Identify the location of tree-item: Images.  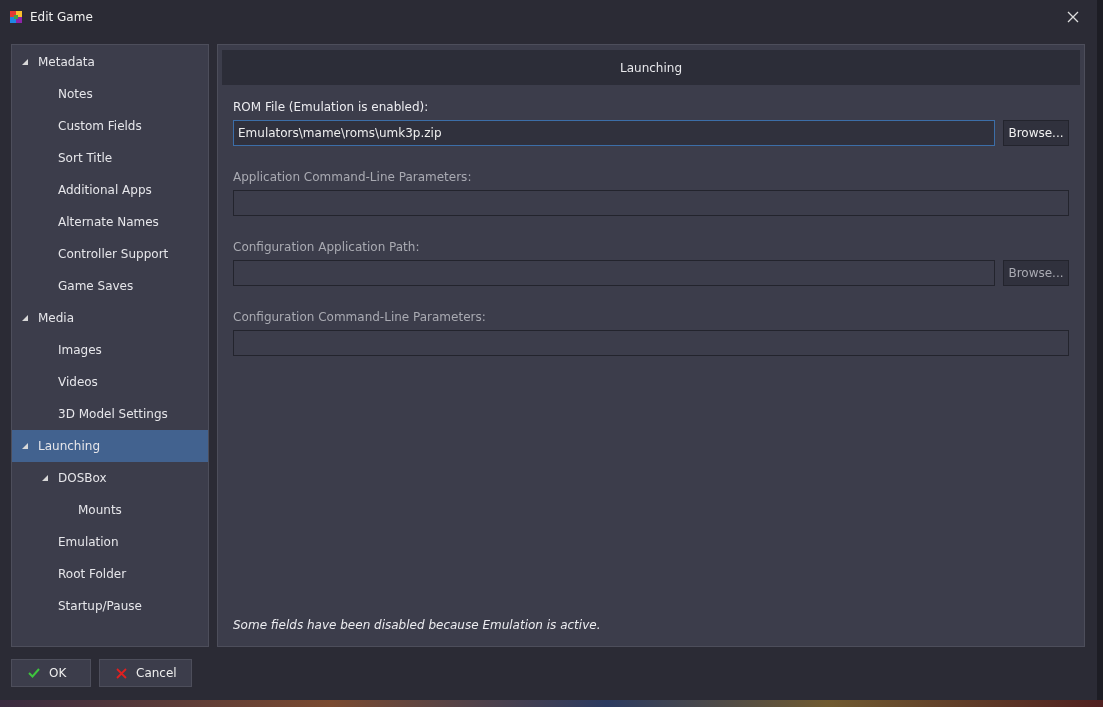
(110, 350).